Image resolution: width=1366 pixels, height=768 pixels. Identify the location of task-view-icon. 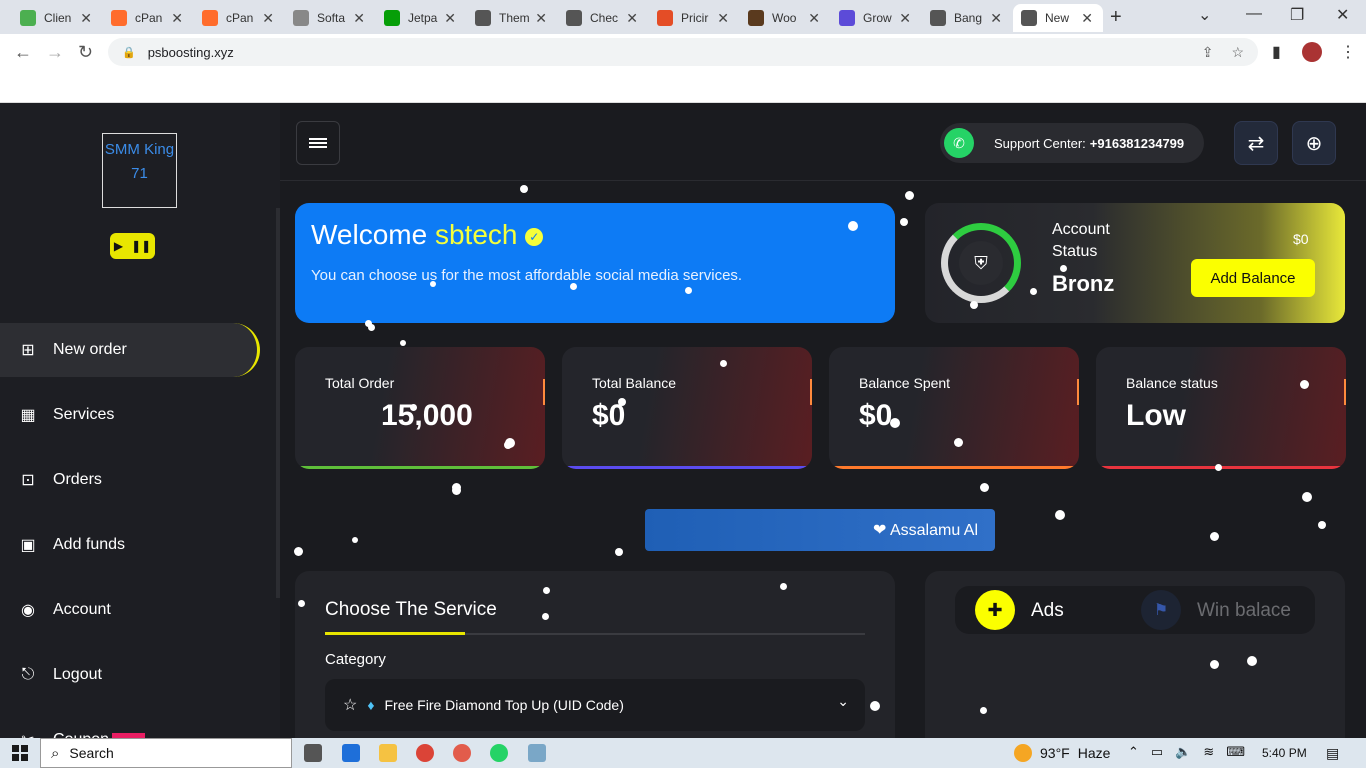
(313, 753).